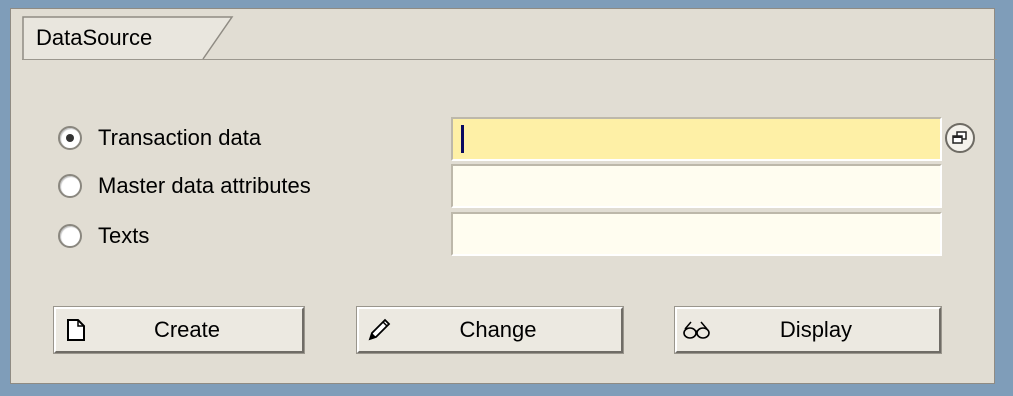  What do you see at coordinates (462, 139) in the screenshot?
I see `text-caret` at bounding box center [462, 139].